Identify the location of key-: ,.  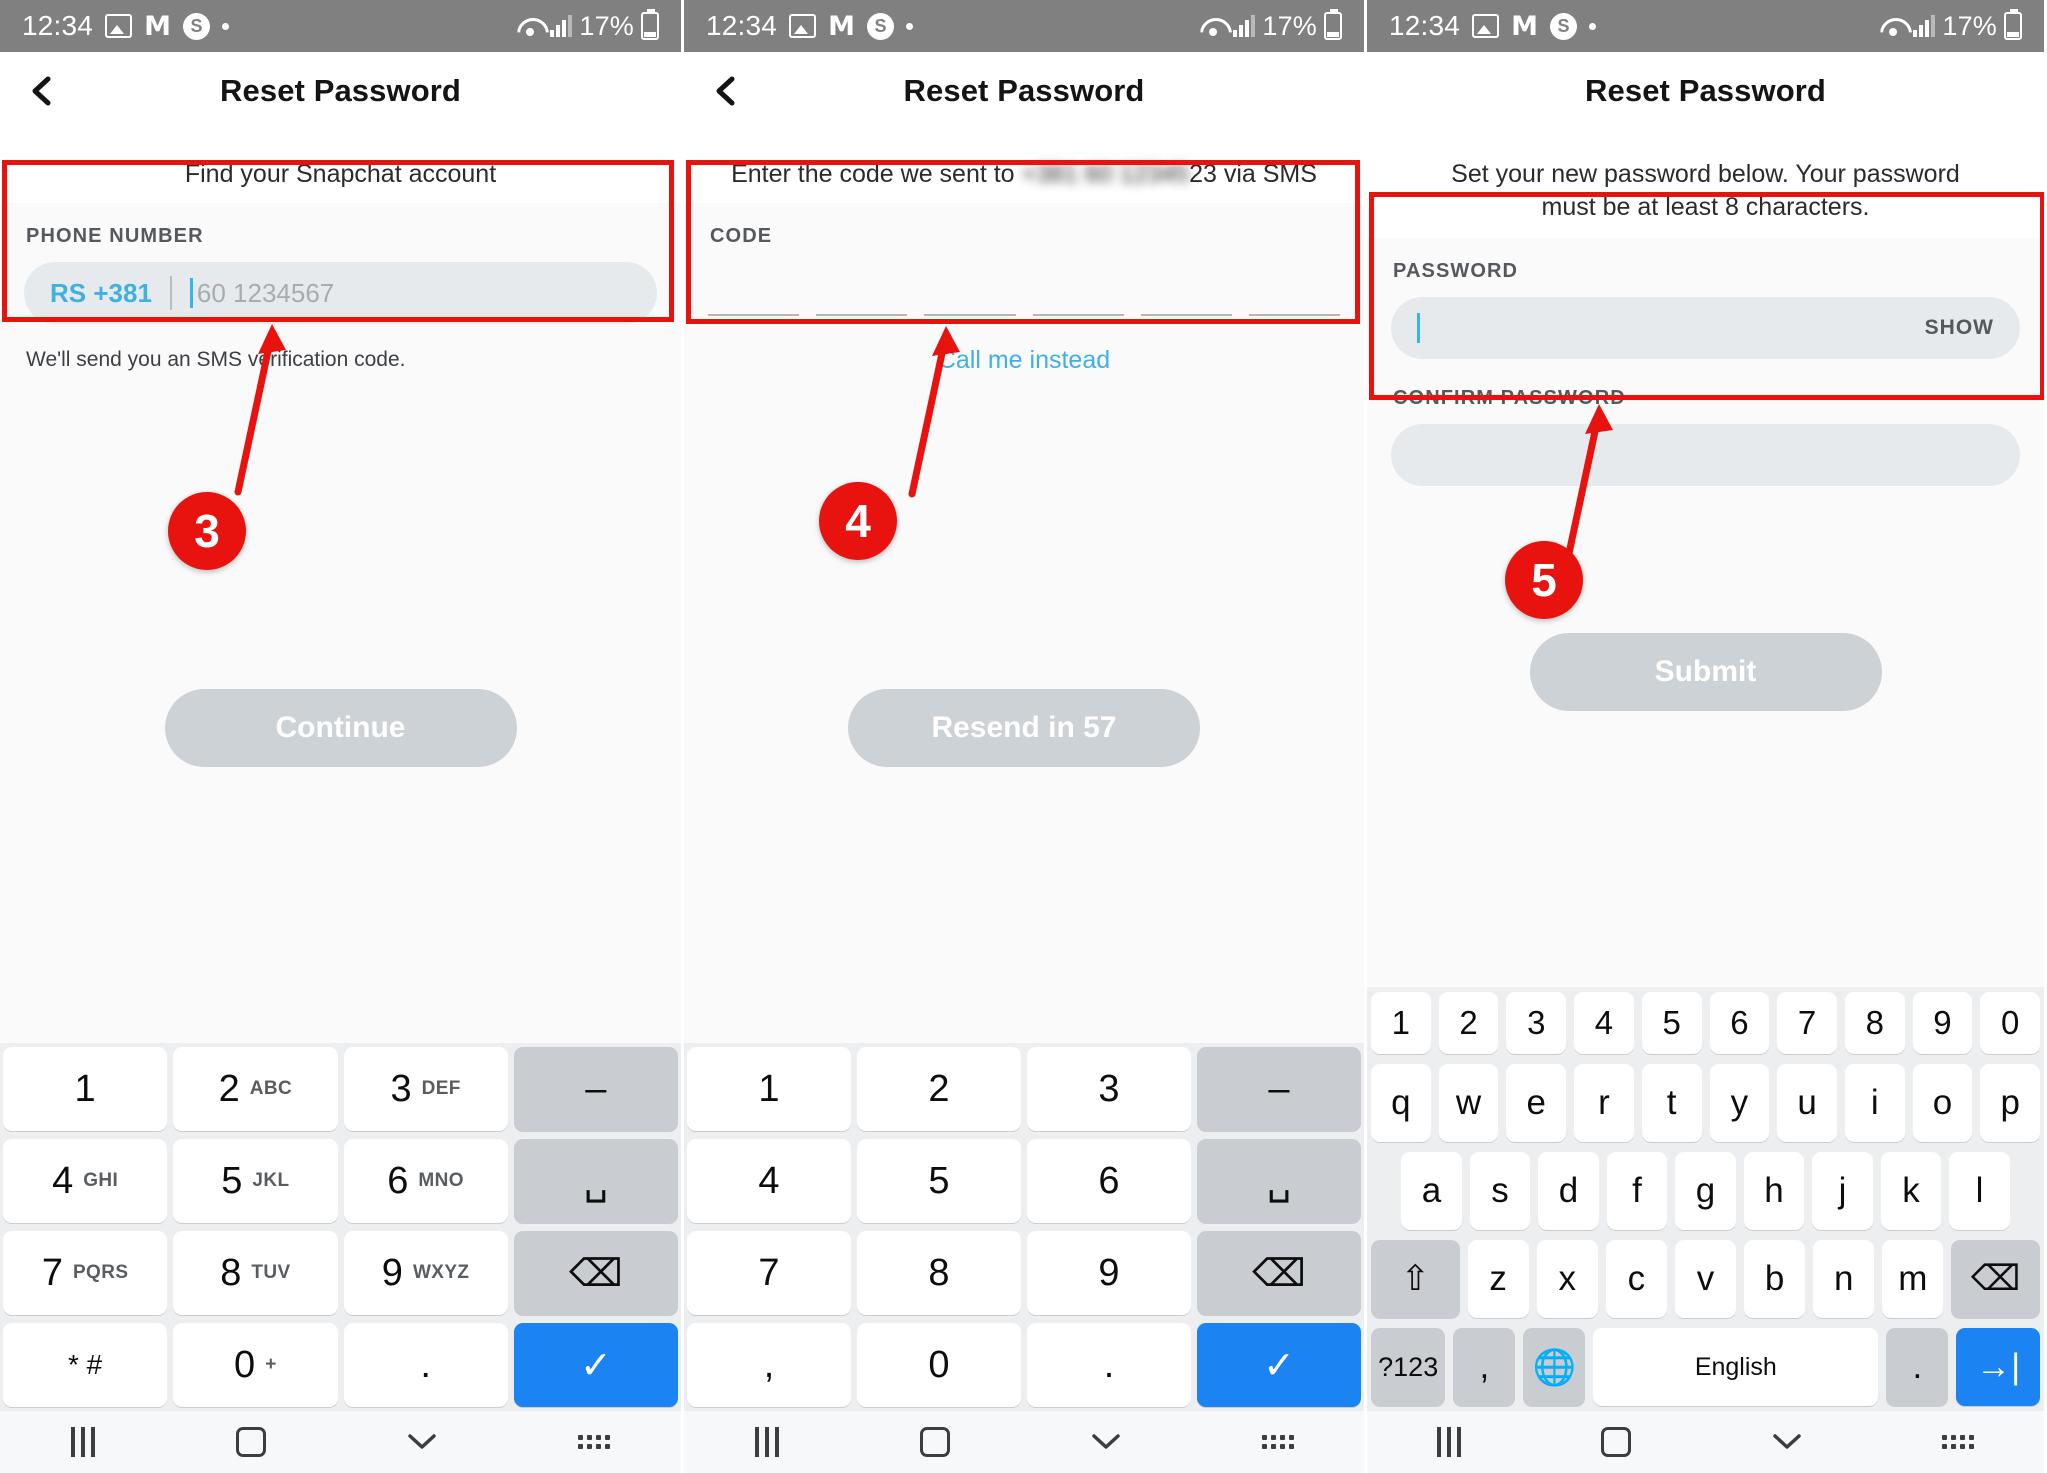
(769, 1365).